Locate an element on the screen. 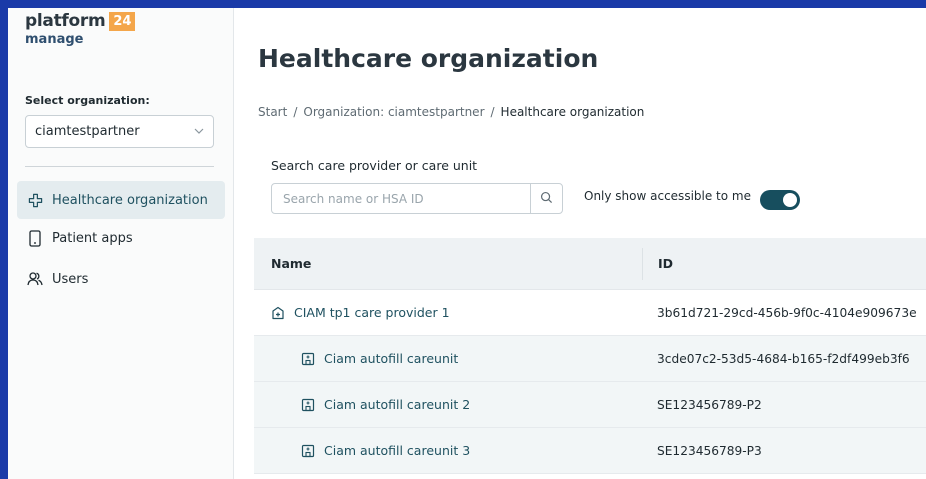 The width and height of the screenshot is (926, 479). users-icon is located at coordinates (35, 279).